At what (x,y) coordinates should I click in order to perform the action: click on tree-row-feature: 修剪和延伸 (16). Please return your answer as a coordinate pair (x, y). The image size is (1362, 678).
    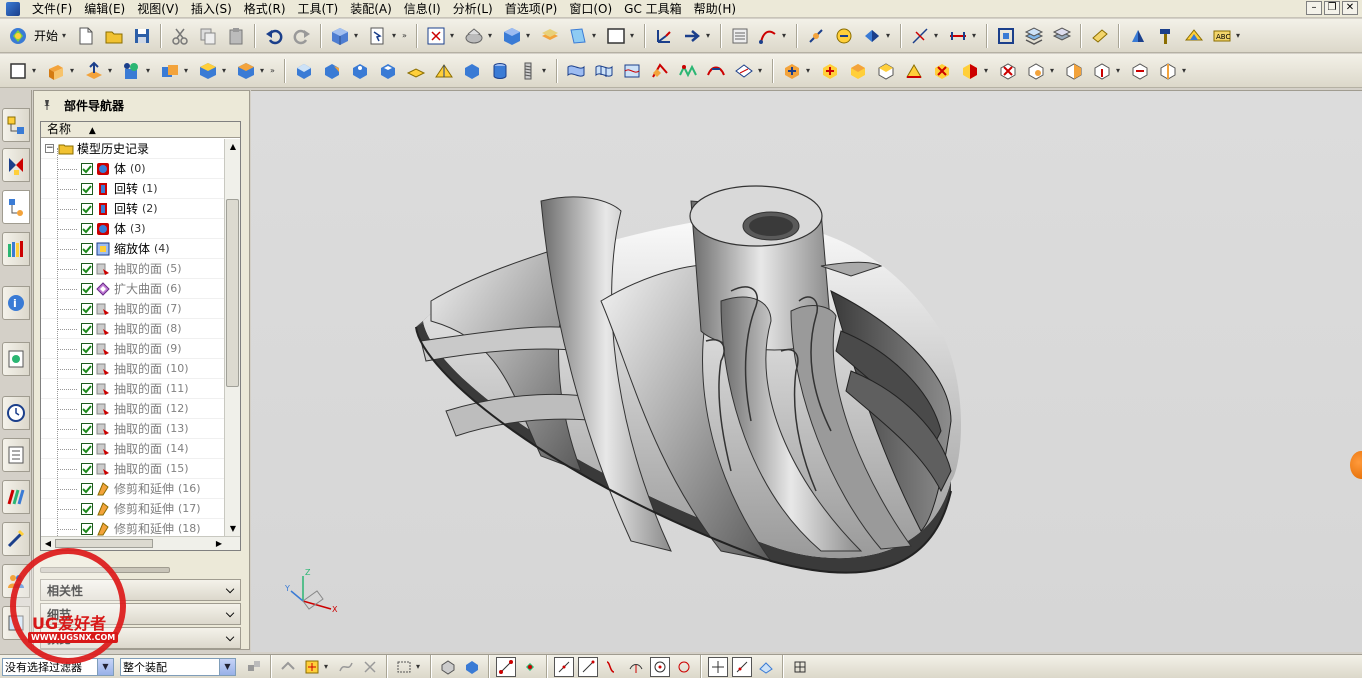
    Looking at the image, I should click on (132, 489).